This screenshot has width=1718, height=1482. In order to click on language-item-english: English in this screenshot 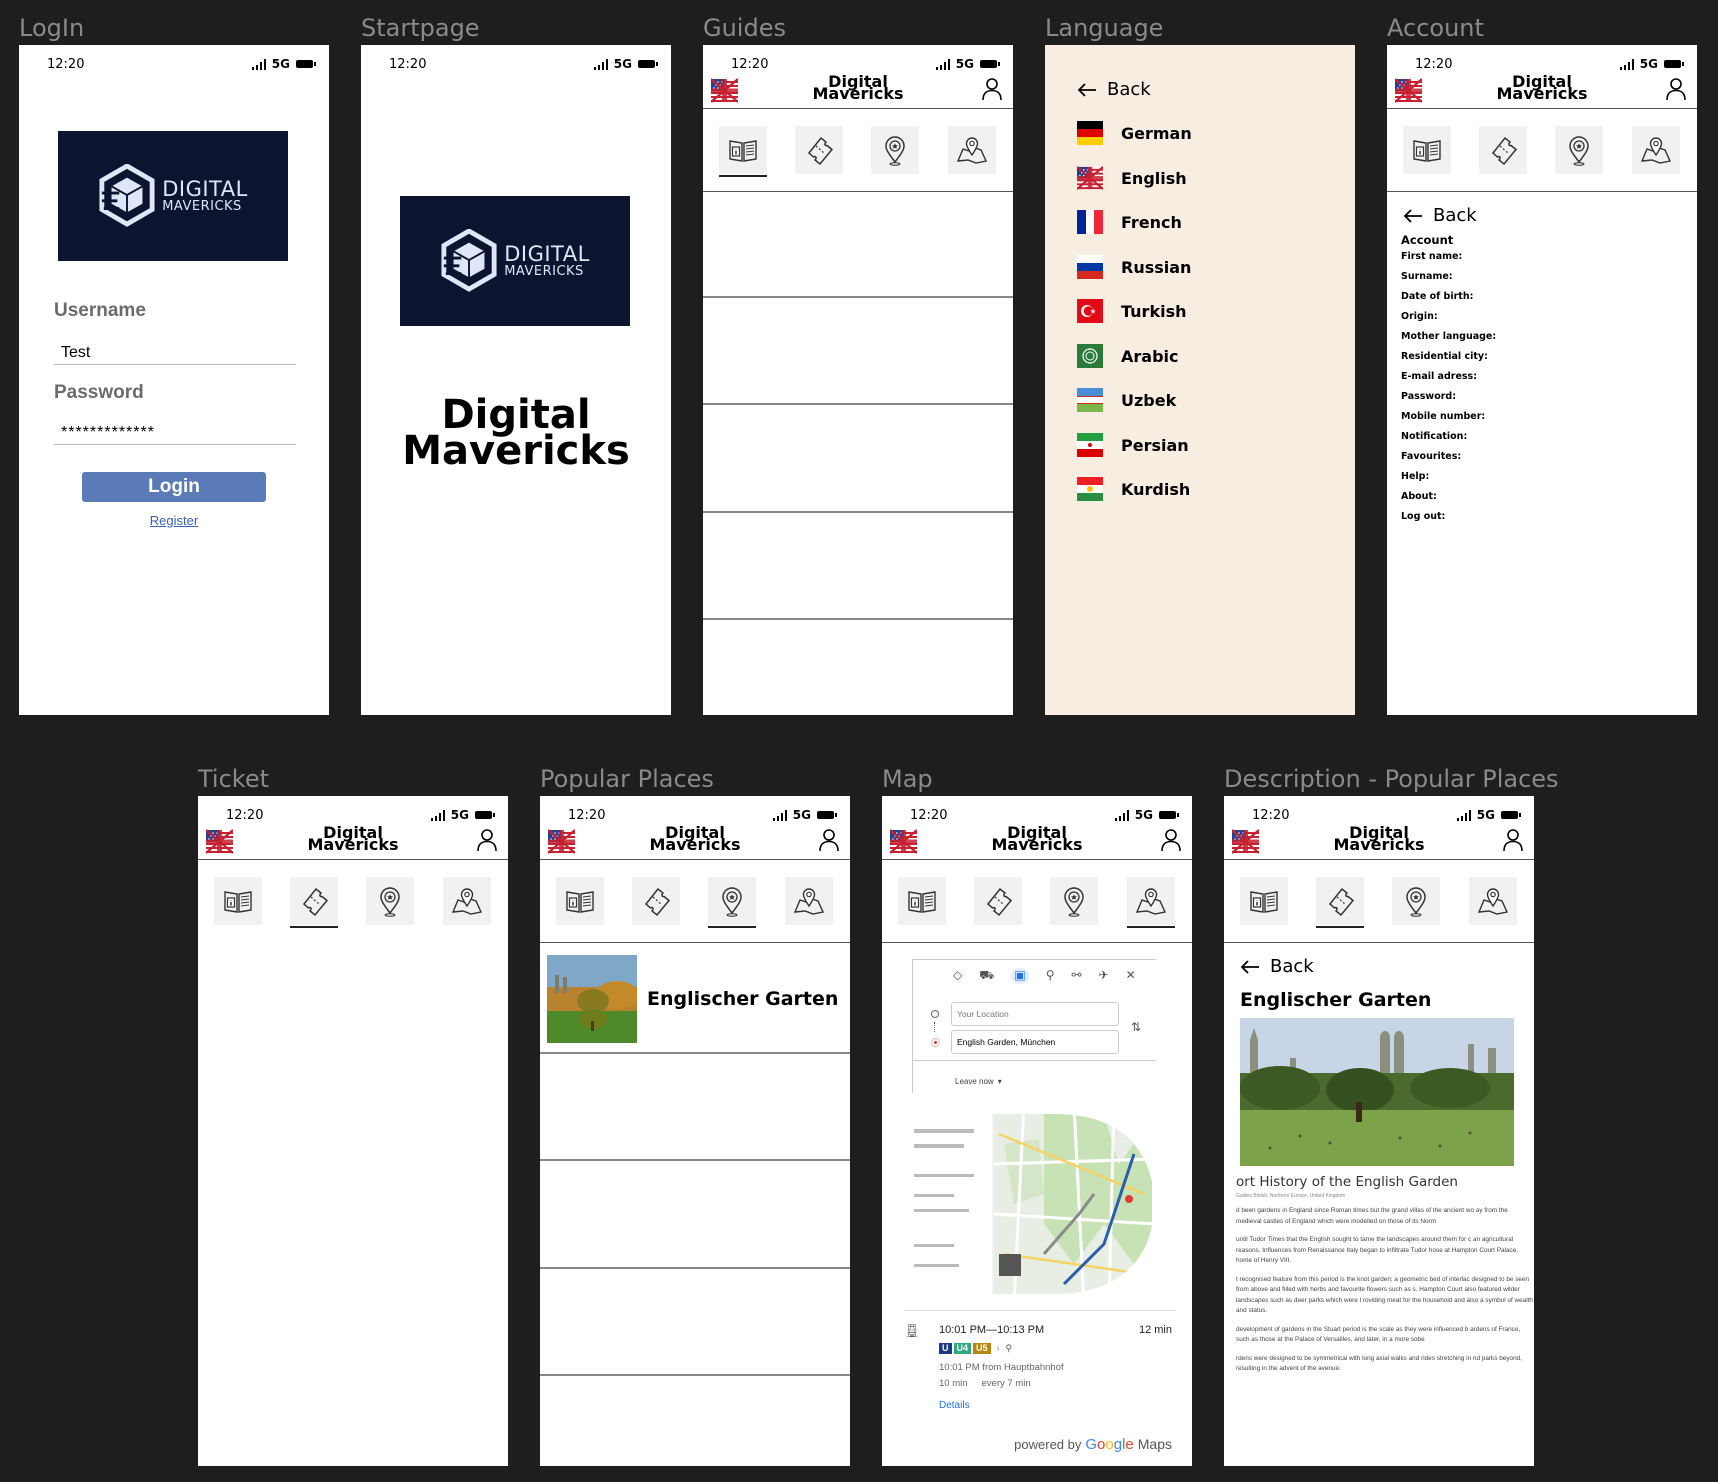, I will do `click(1132, 178)`.